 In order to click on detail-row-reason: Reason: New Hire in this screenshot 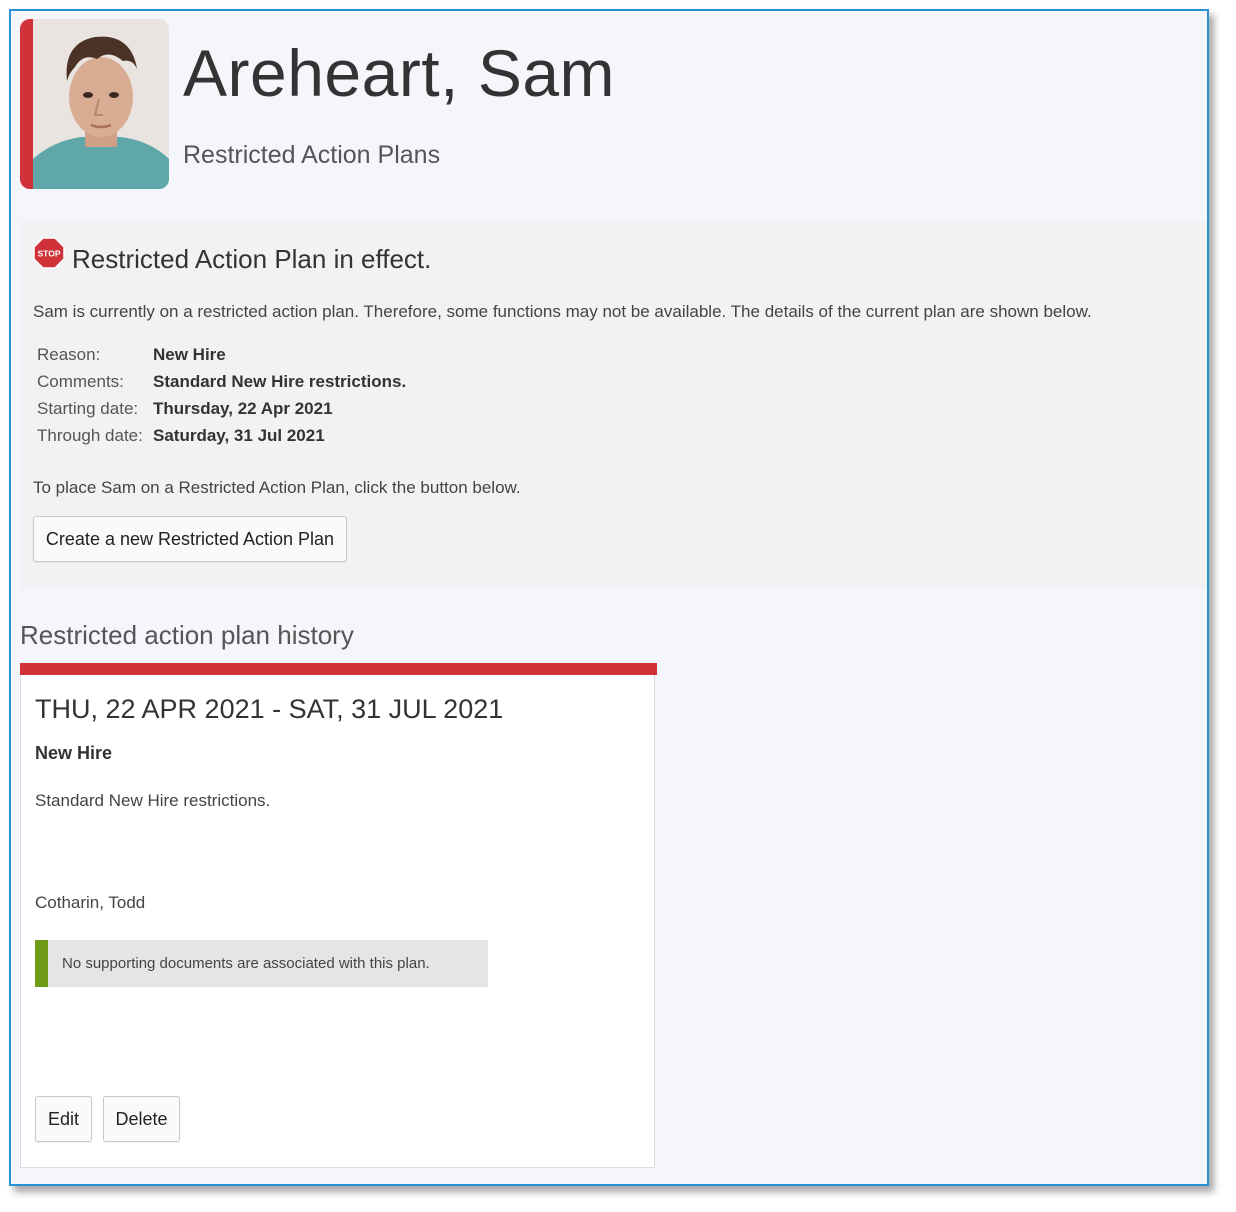, I will do `click(221, 354)`.